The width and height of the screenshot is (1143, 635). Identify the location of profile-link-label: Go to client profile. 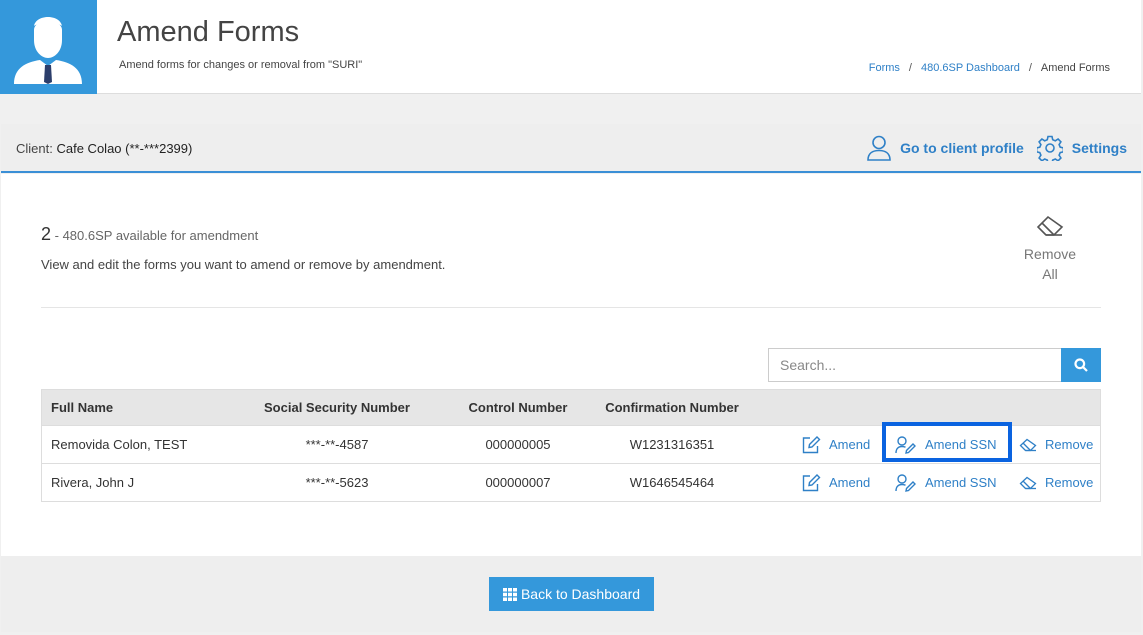
(962, 148).